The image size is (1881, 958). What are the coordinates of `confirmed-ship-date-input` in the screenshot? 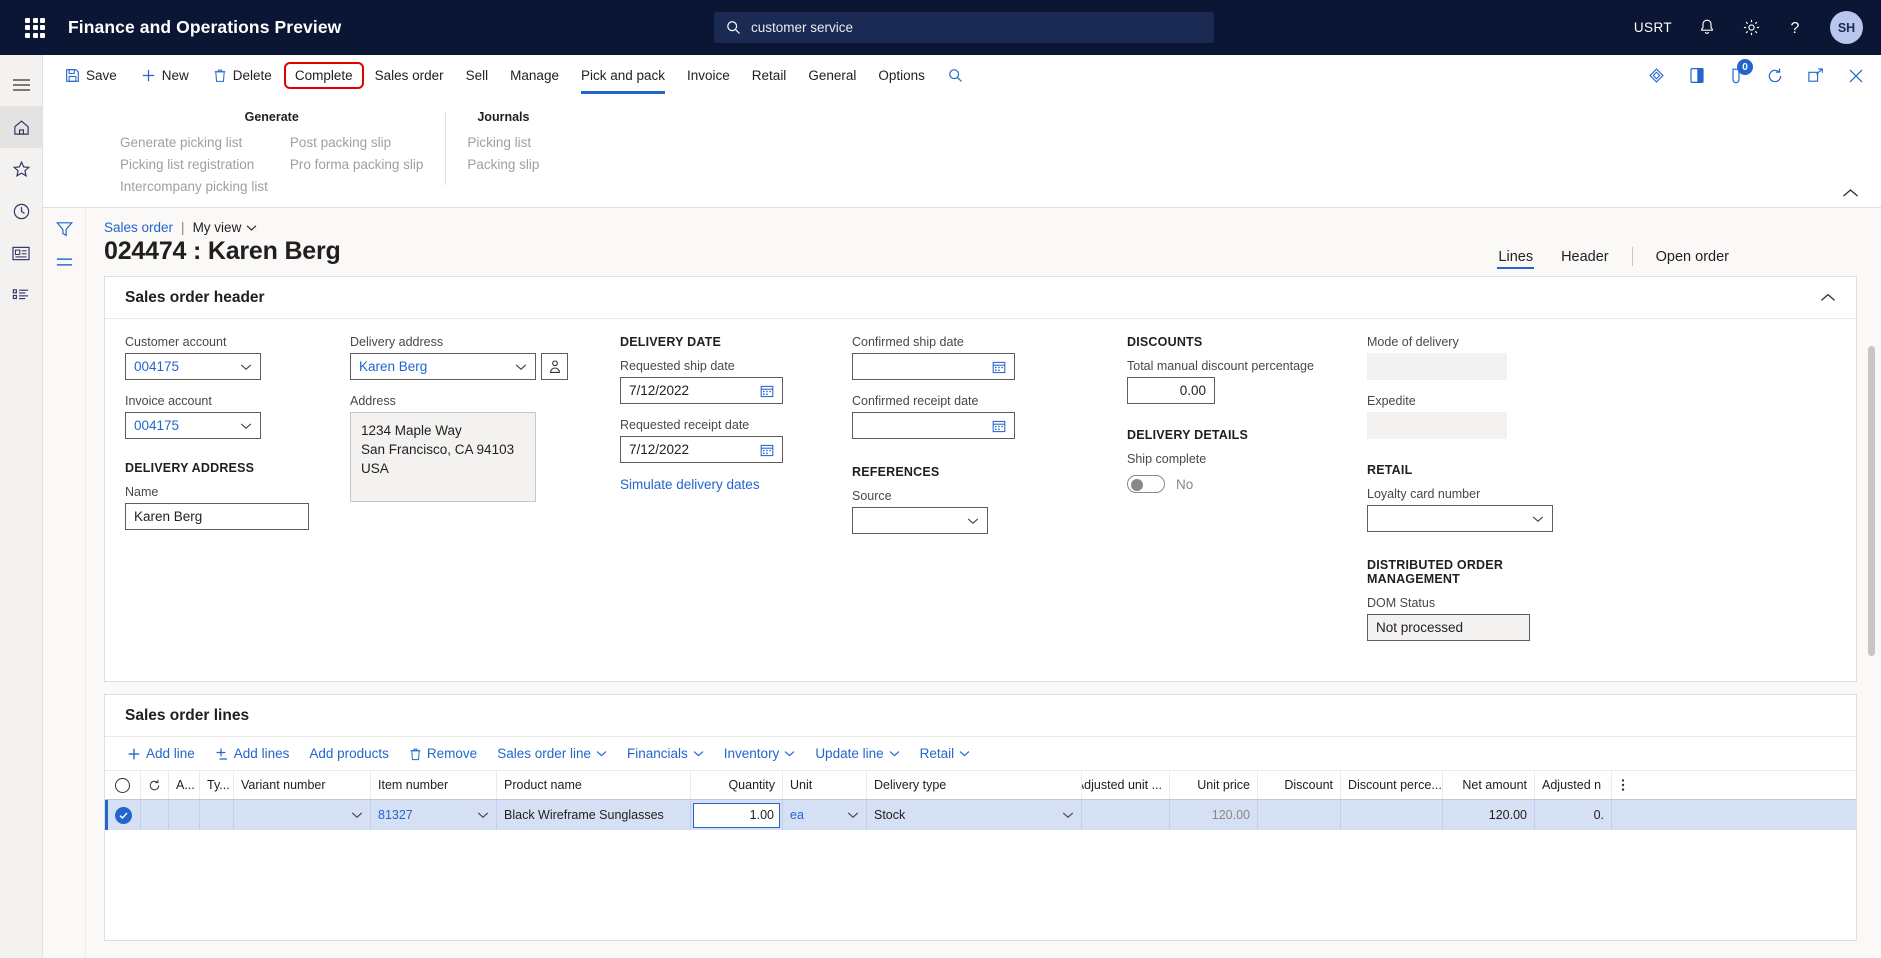 It's located at (933, 366).